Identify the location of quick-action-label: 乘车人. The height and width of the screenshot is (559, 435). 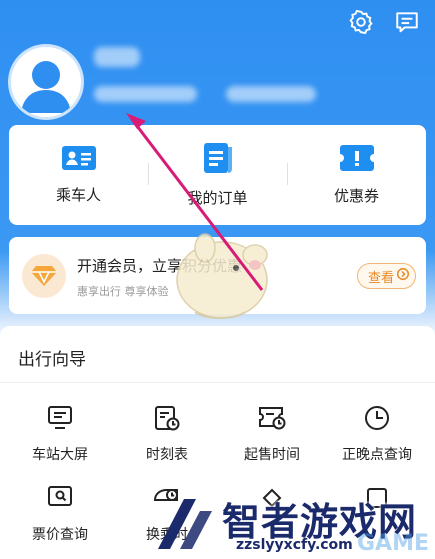
(78, 194).